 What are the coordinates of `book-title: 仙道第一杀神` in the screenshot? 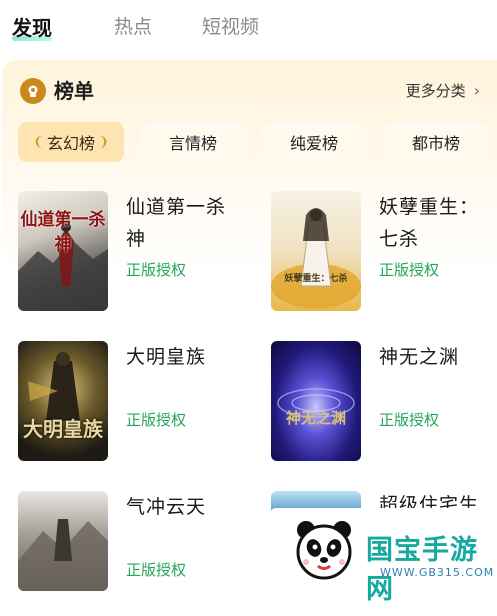 It's located at (176, 223).